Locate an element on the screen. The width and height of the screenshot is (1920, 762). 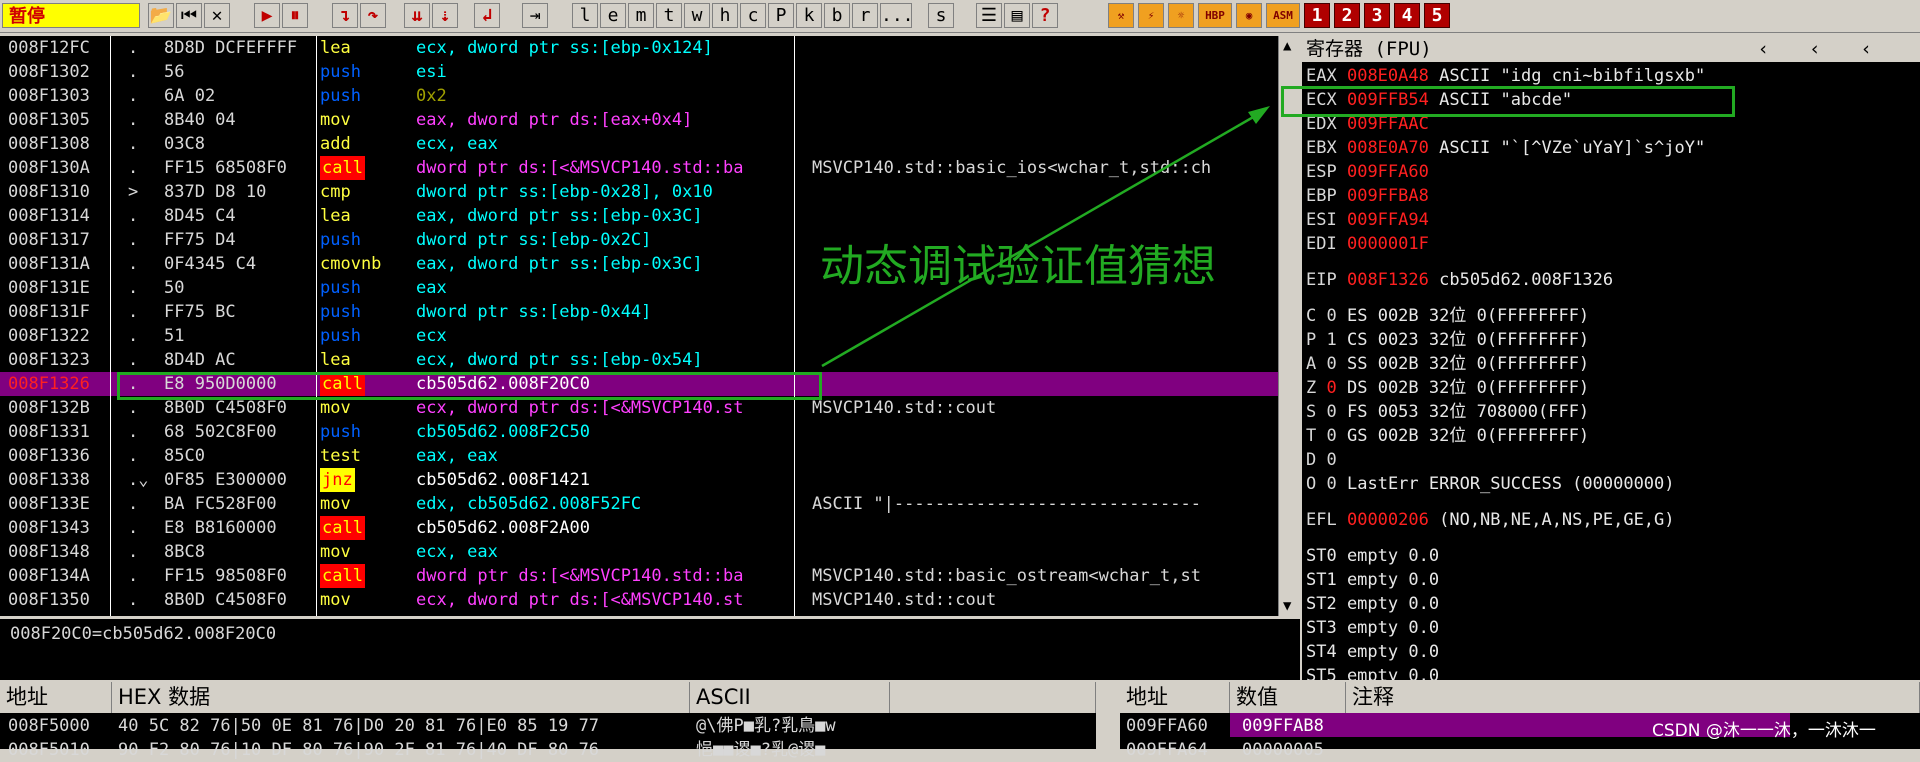
scroll-down-icon: ▼ is located at coordinates (1287, 606).